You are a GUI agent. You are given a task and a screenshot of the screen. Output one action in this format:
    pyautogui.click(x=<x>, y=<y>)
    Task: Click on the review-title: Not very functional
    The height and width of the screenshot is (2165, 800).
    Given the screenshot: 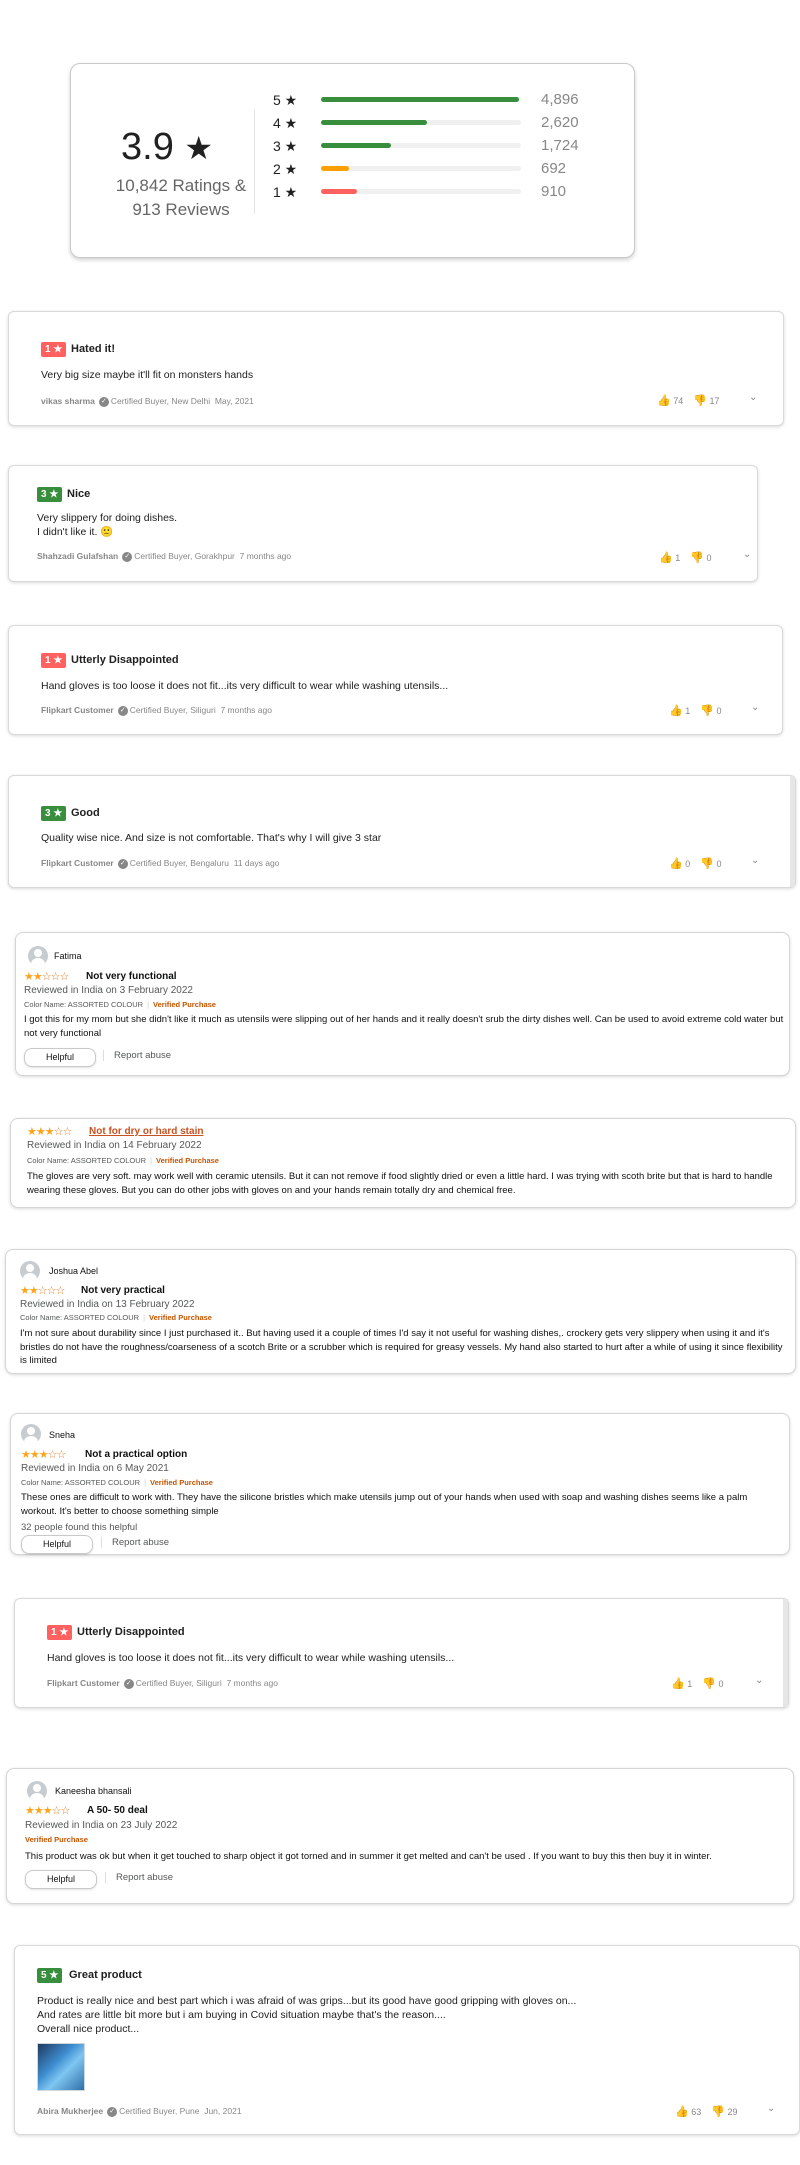 What is the action you would take?
    pyautogui.click(x=131, y=976)
    